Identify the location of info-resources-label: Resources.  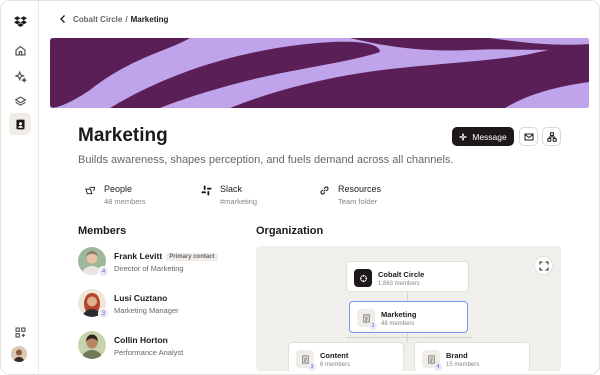
(360, 189).